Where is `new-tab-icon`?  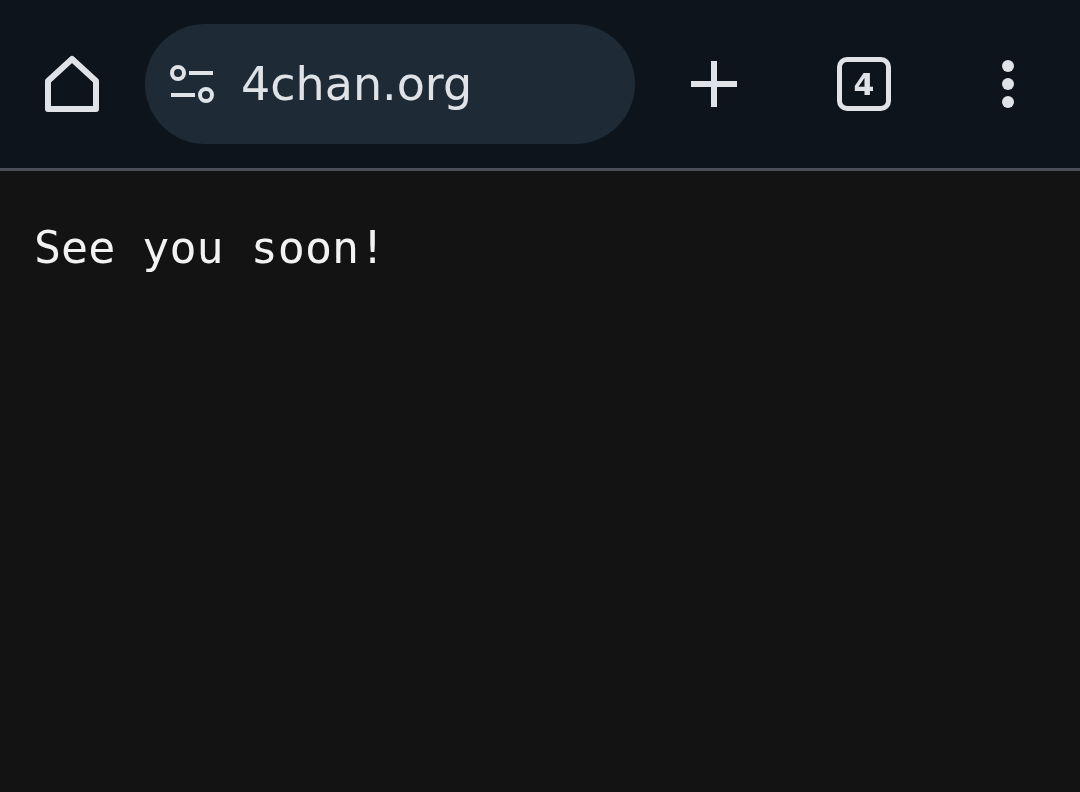
new-tab-icon is located at coordinates (714, 84).